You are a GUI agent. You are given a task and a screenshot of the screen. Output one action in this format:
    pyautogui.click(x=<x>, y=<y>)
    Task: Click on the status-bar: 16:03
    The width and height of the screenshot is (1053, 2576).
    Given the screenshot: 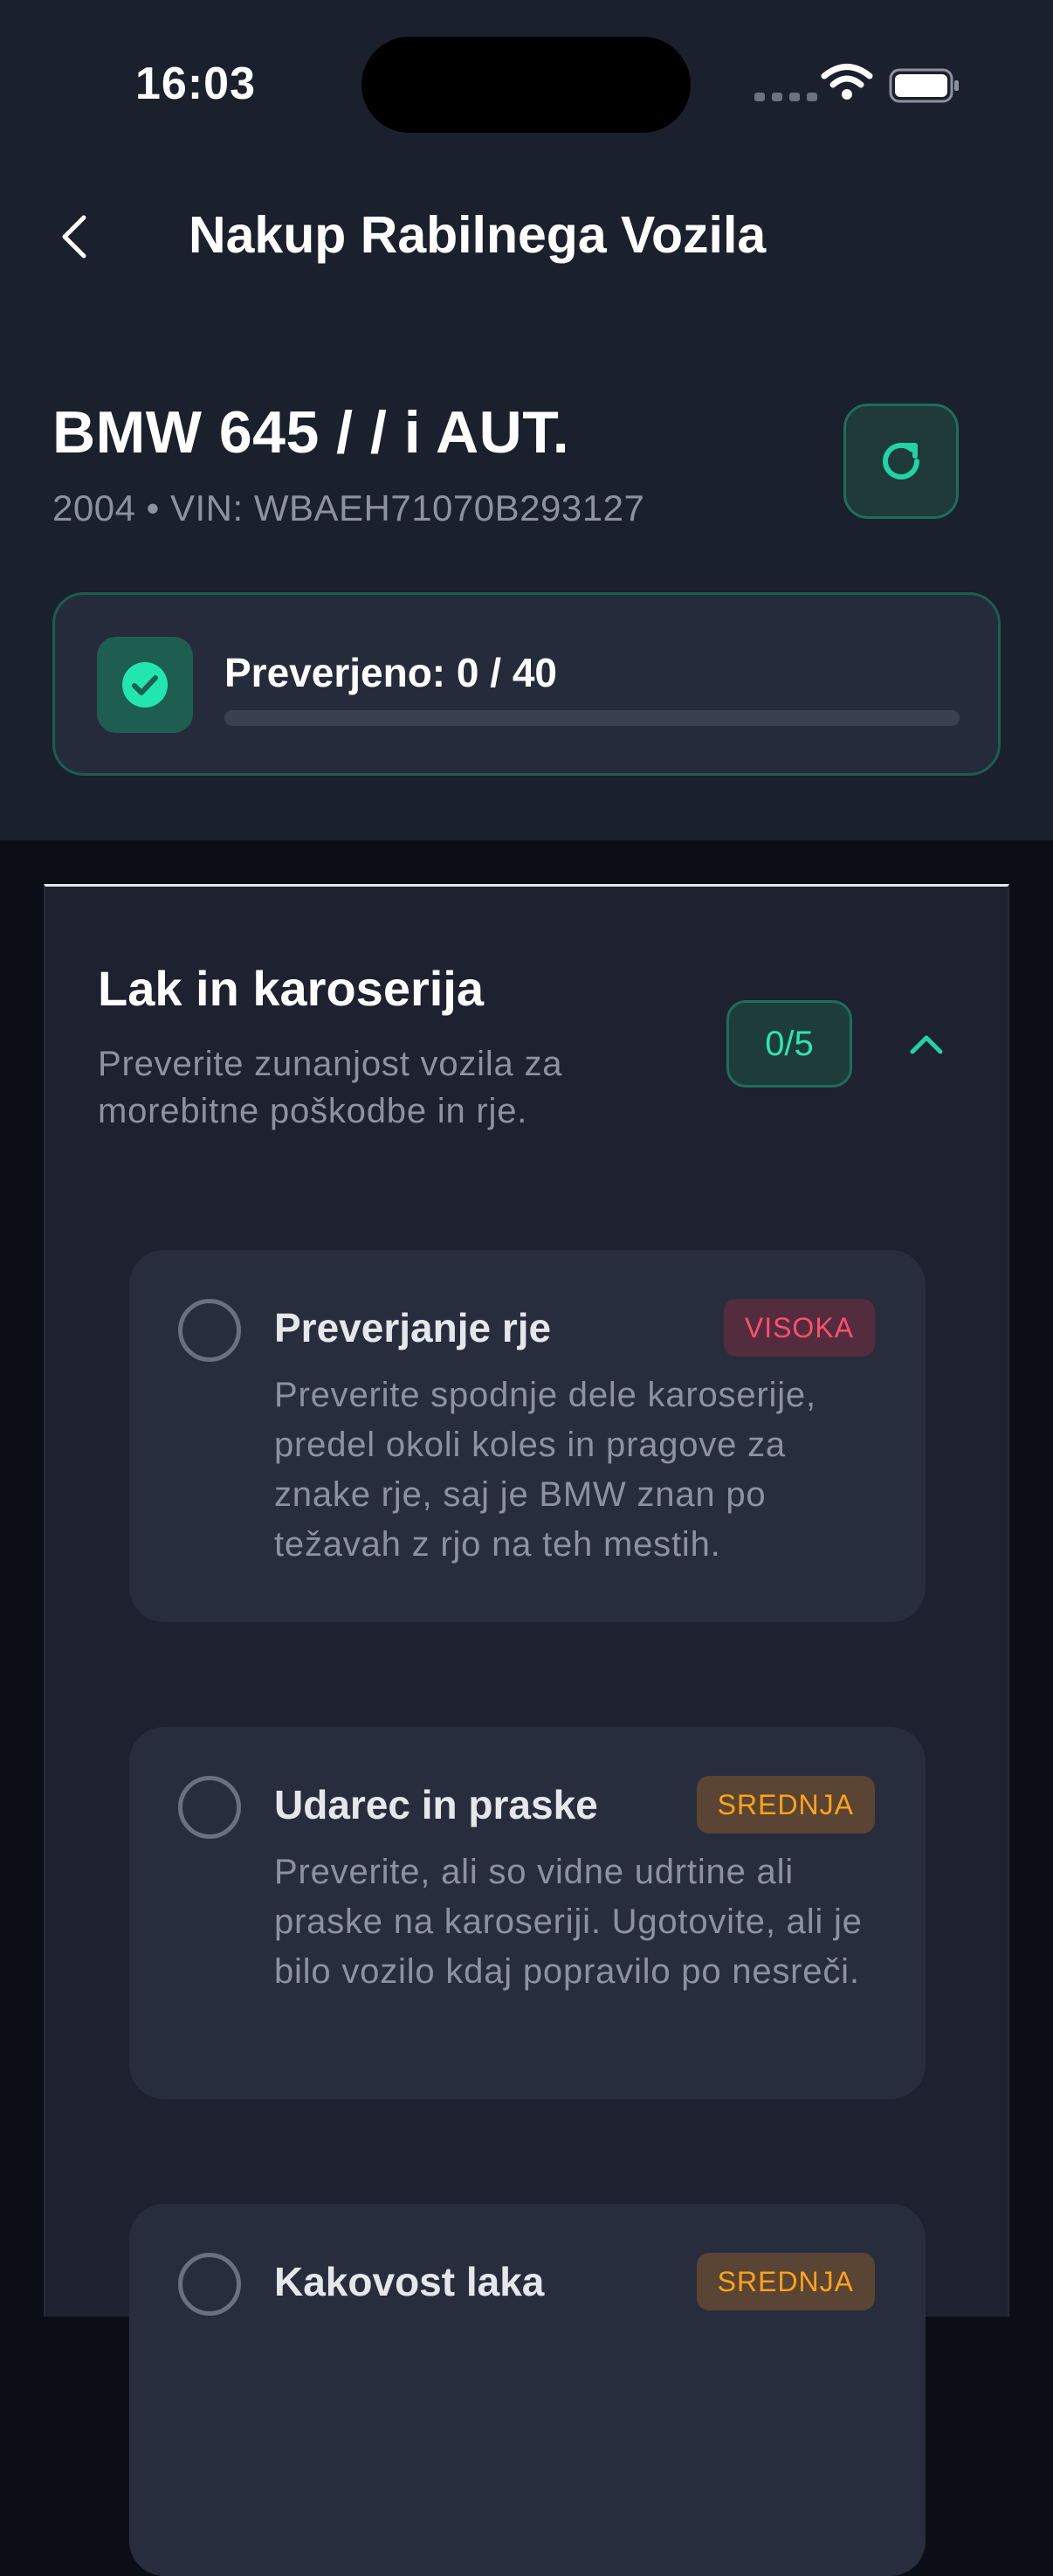 What is the action you would take?
    pyautogui.click(x=526, y=87)
    